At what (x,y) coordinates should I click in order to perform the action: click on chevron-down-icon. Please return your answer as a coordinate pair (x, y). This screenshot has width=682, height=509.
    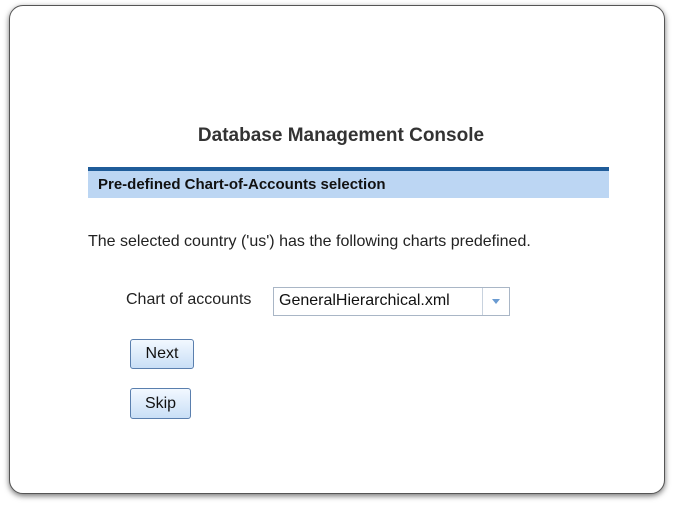
    Looking at the image, I should click on (496, 301).